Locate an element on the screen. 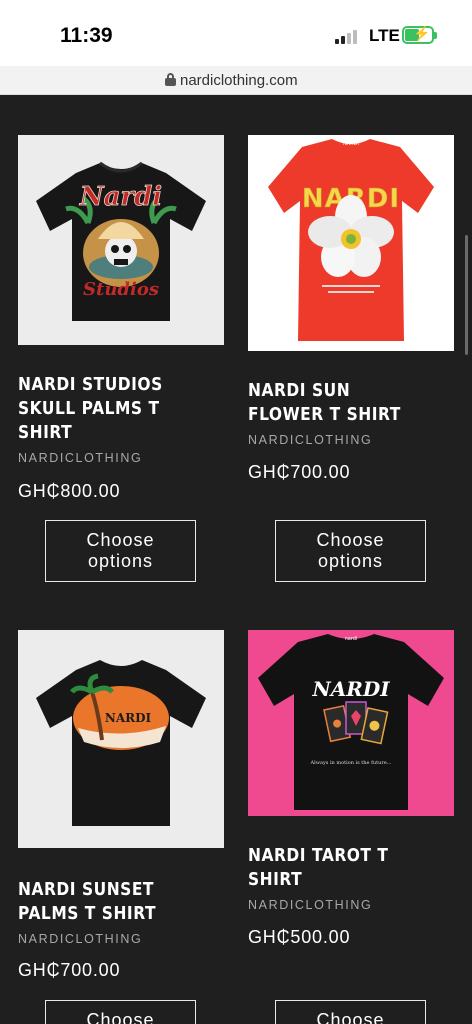 The width and height of the screenshot is (472, 1024). lock-icon is located at coordinates (170, 79).